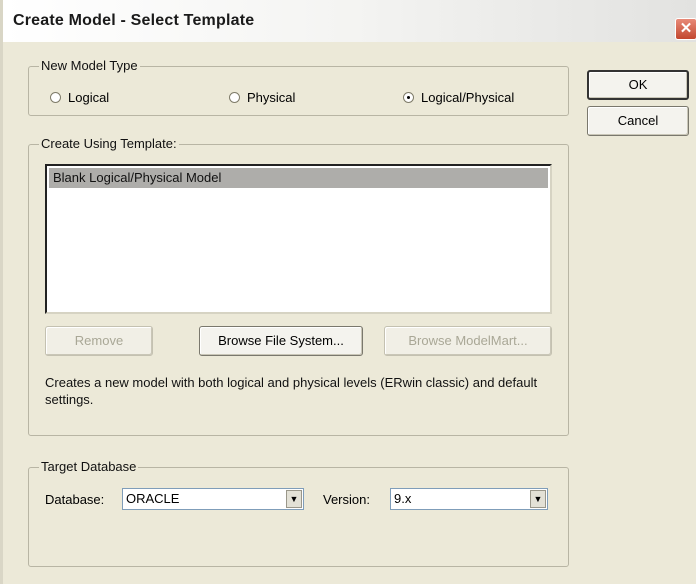 This screenshot has height=584, width=696. Describe the element at coordinates (298, 178) in the screenshot. I see `list-item: Blank Logical/Physical Model` at that location.